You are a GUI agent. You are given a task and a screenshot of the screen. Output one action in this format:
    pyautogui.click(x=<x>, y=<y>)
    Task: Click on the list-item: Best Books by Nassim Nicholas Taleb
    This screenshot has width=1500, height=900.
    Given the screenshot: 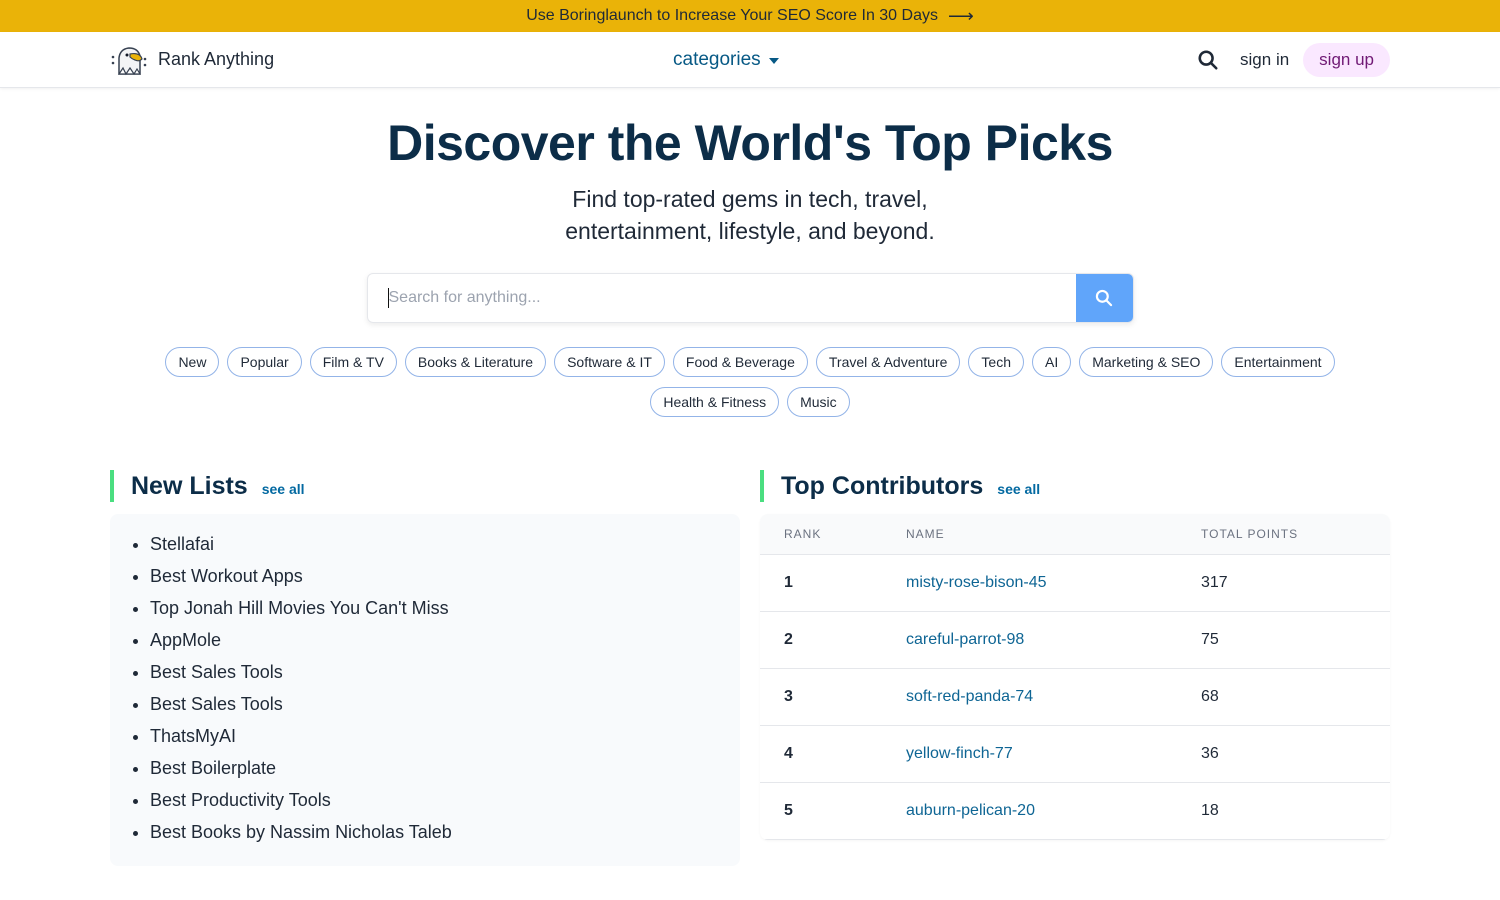 What is the action you would take?
    pyautogui.click(x=445, y=832)
    